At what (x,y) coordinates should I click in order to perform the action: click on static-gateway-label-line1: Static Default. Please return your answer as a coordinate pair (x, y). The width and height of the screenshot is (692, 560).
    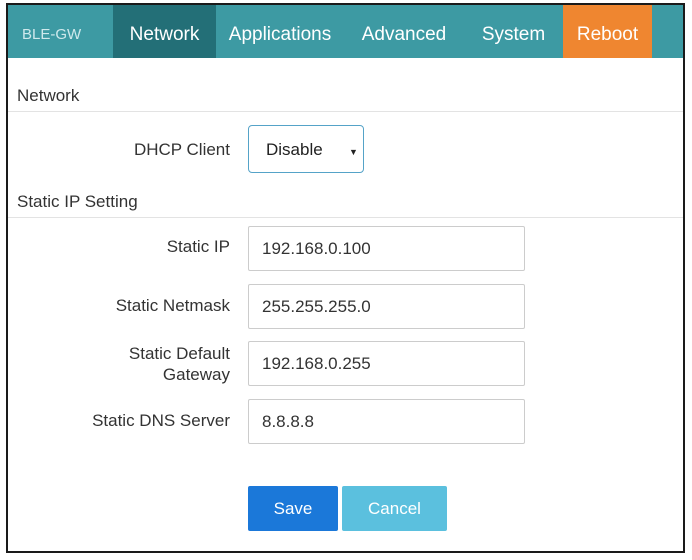
    Looking at the image, I should click on (179, 353).